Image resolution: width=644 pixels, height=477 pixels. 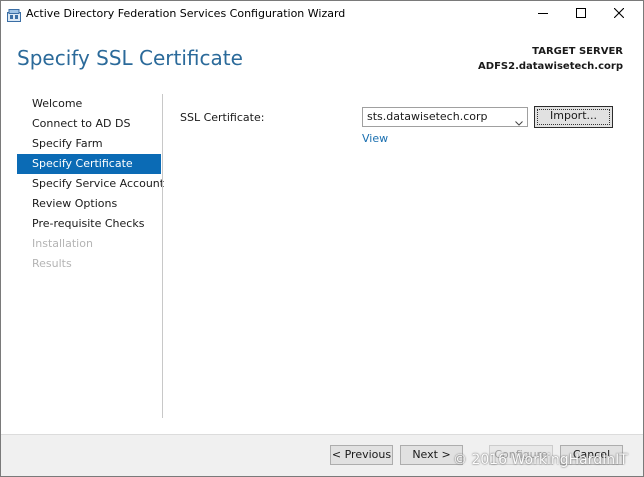 What do you see at coordinates (375, 138) in the screenshot?
I see `view-certificate-link: View` at bounding box center [375, 138].